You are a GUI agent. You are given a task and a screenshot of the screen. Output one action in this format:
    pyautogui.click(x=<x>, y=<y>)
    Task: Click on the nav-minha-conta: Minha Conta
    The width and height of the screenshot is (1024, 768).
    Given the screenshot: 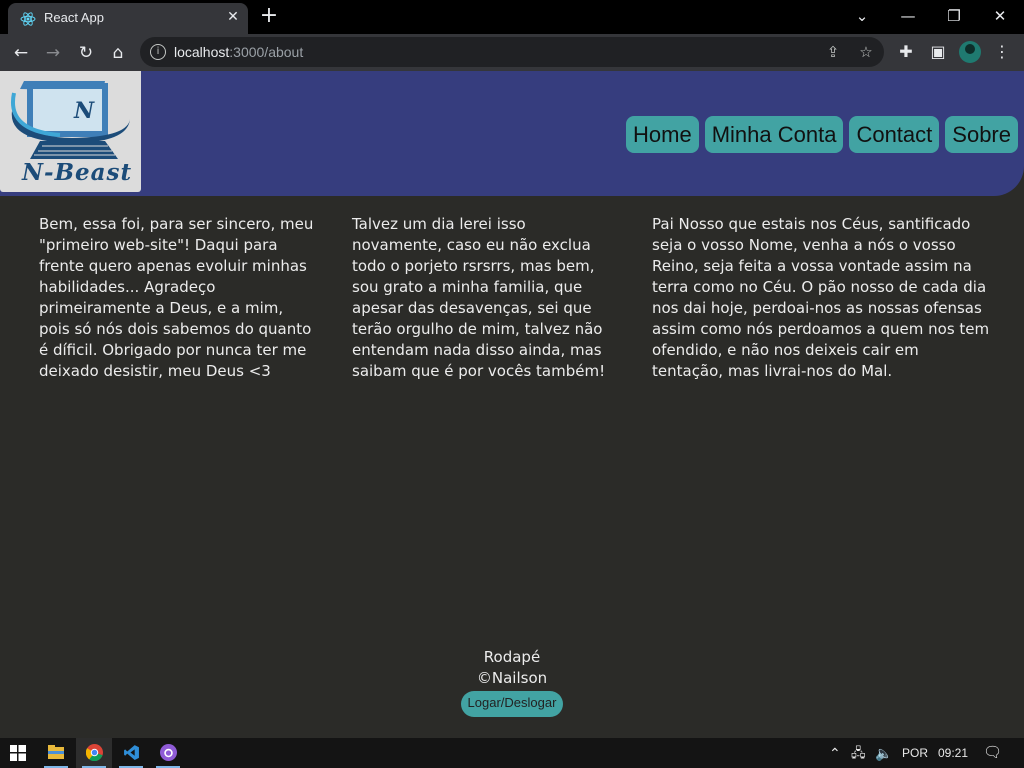 What is the action you would take?
    pyautogui.click(x=774, y=134)
    